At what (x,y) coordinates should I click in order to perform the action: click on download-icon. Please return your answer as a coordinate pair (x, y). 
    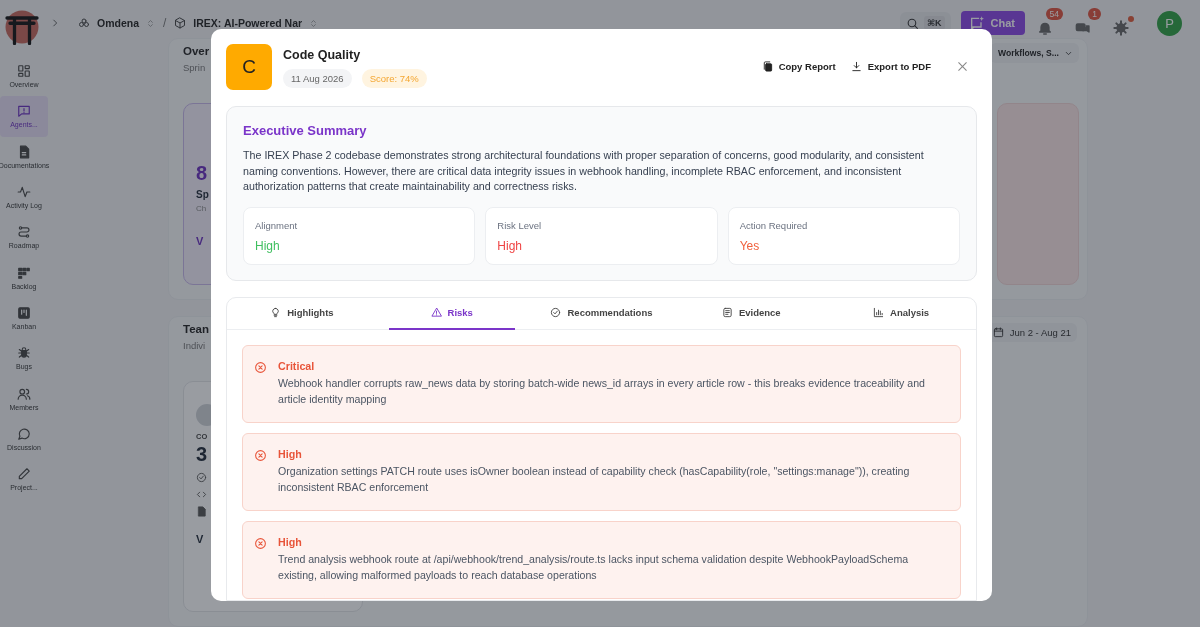
    Looking at the image, I should click on (856, 66).